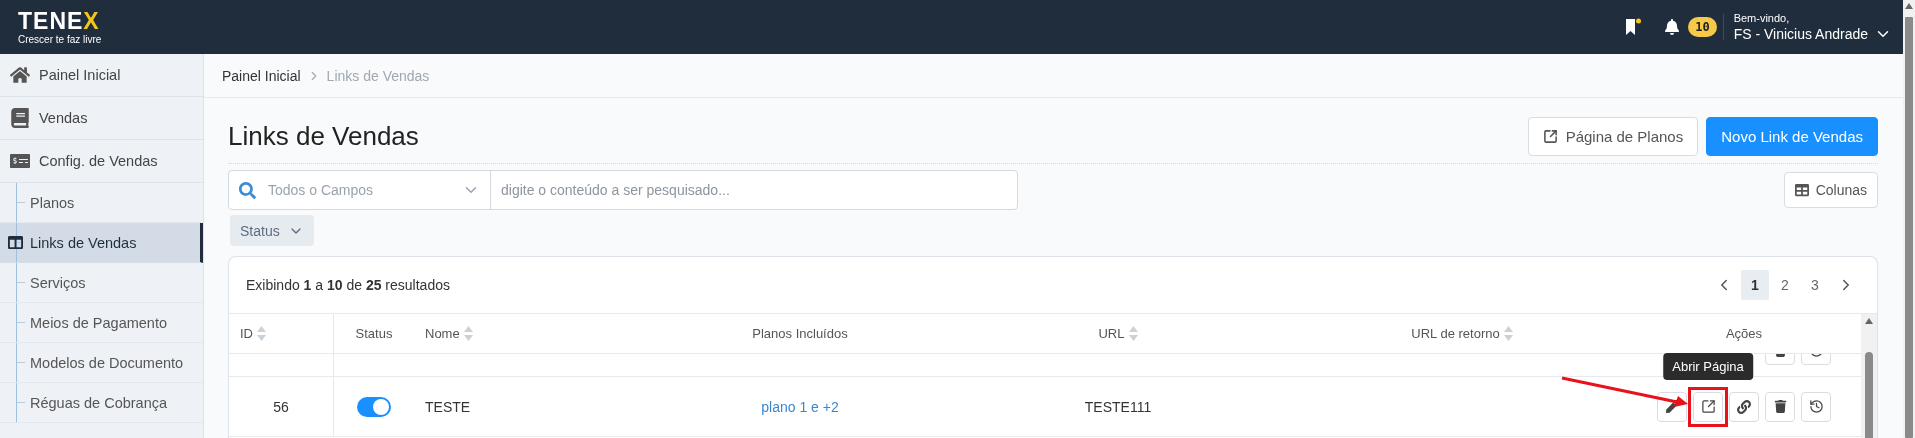 The height and width of the screenshot is (438, 1915). Describe the element at coordinates (1633, 27) in the screenshot. I see `bookmark-icon` at that location.